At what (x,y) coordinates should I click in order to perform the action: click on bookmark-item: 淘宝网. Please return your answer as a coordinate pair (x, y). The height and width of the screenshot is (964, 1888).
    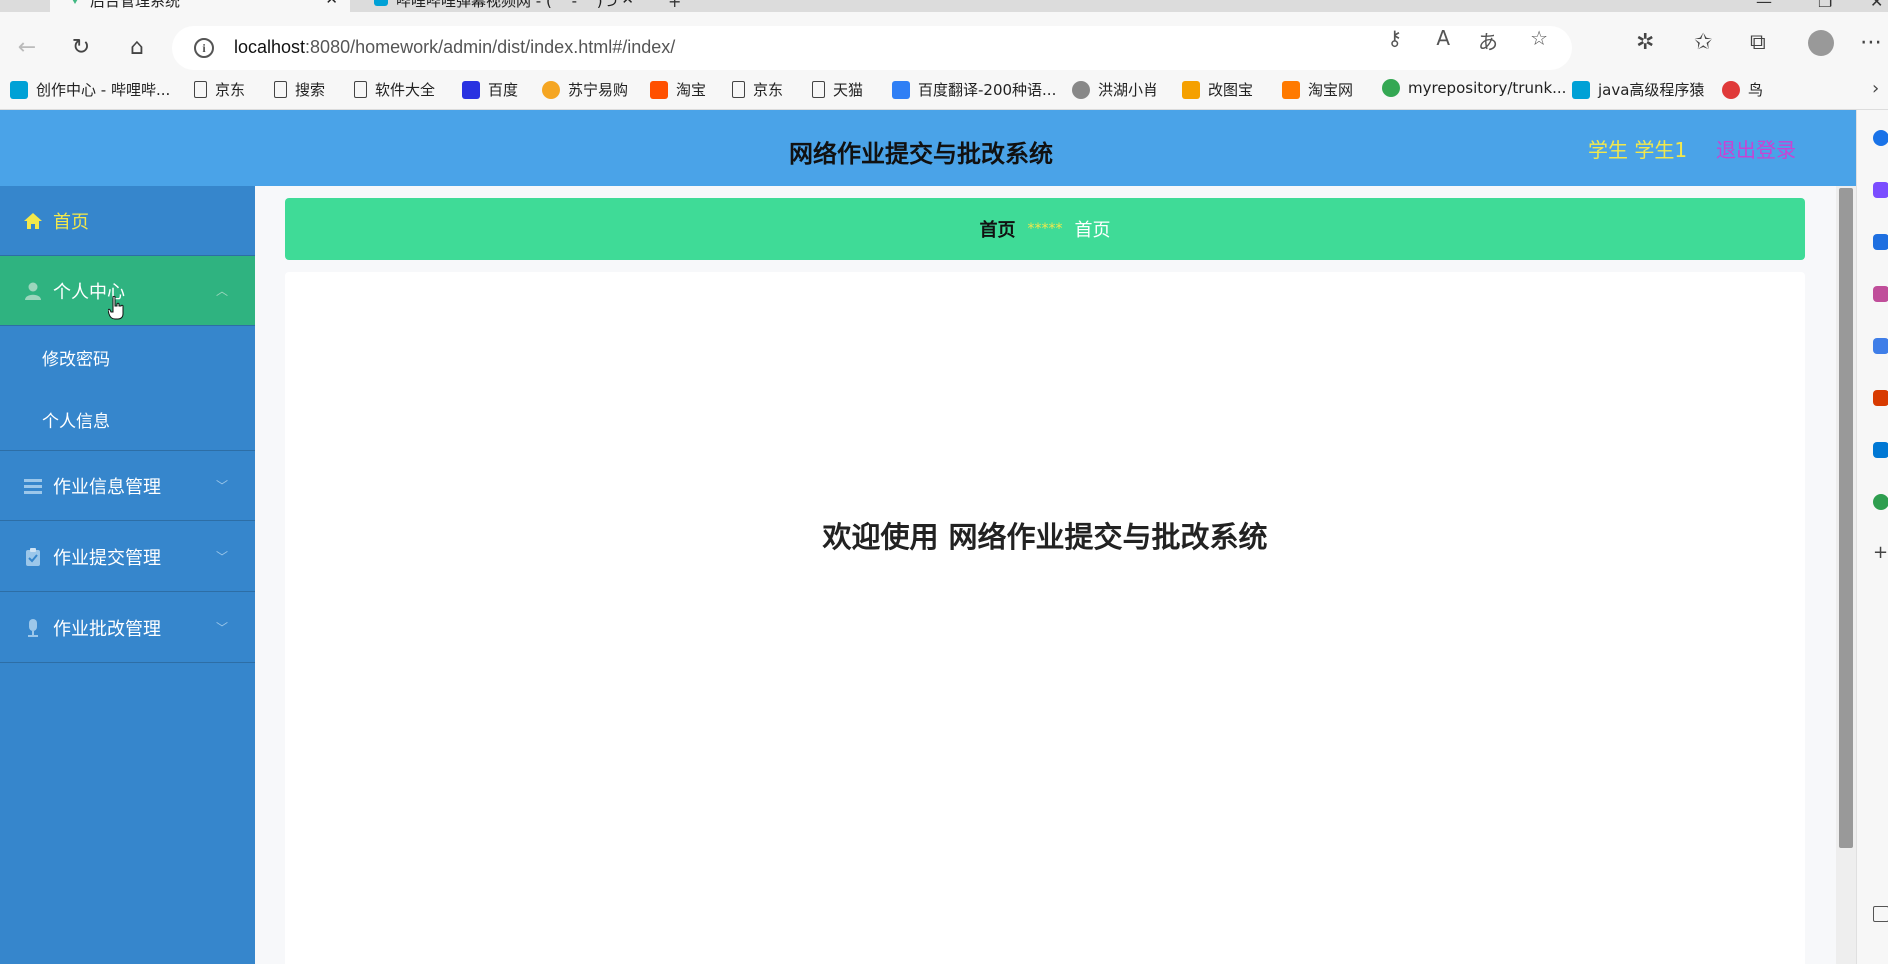
    Looking at the image, I should click on (1317, 89).